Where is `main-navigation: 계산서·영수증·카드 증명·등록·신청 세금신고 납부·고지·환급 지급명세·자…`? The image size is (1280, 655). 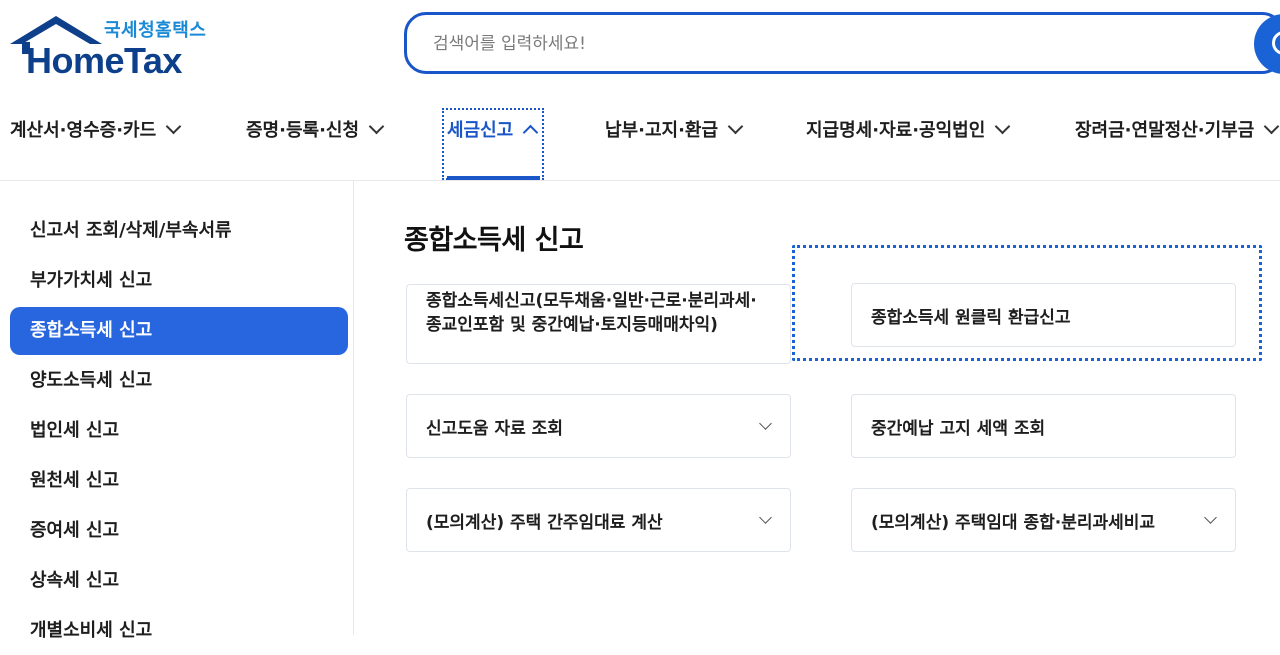 main-navigation: 계산서·영수증·카드 증명·등록·신청 세금신고 납부·고지·환급 지급명세·자… is located at coordinates (640, 139).